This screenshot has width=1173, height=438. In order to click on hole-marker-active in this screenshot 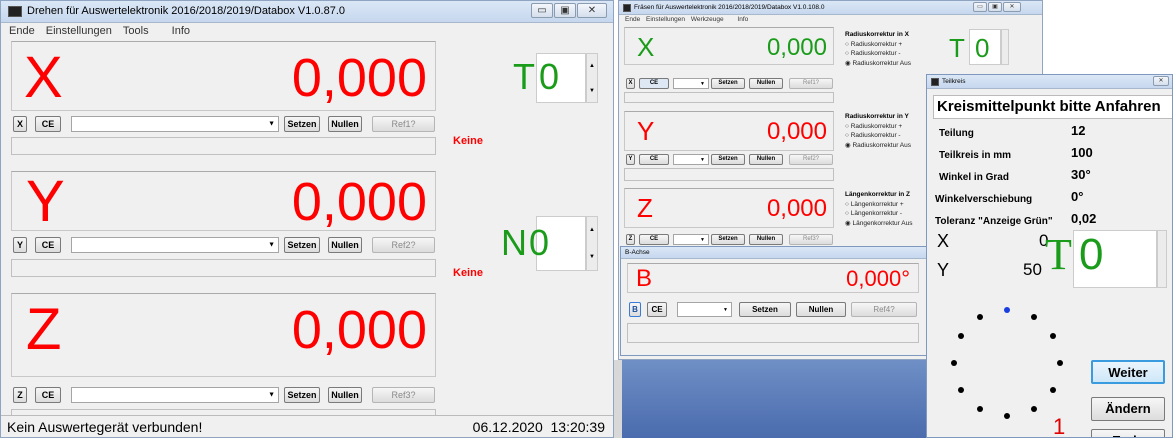, I will do `click(1007, 310)`.